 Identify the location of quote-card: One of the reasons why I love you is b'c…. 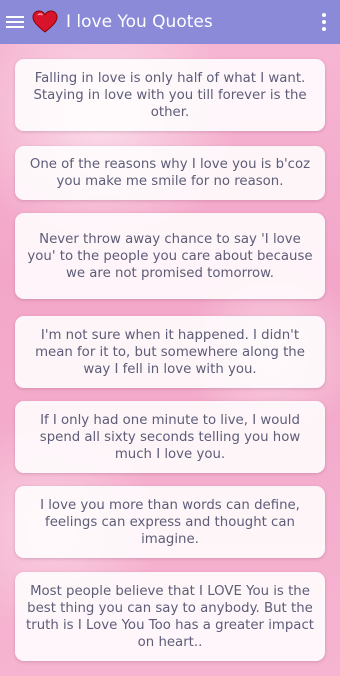
(170, 173).